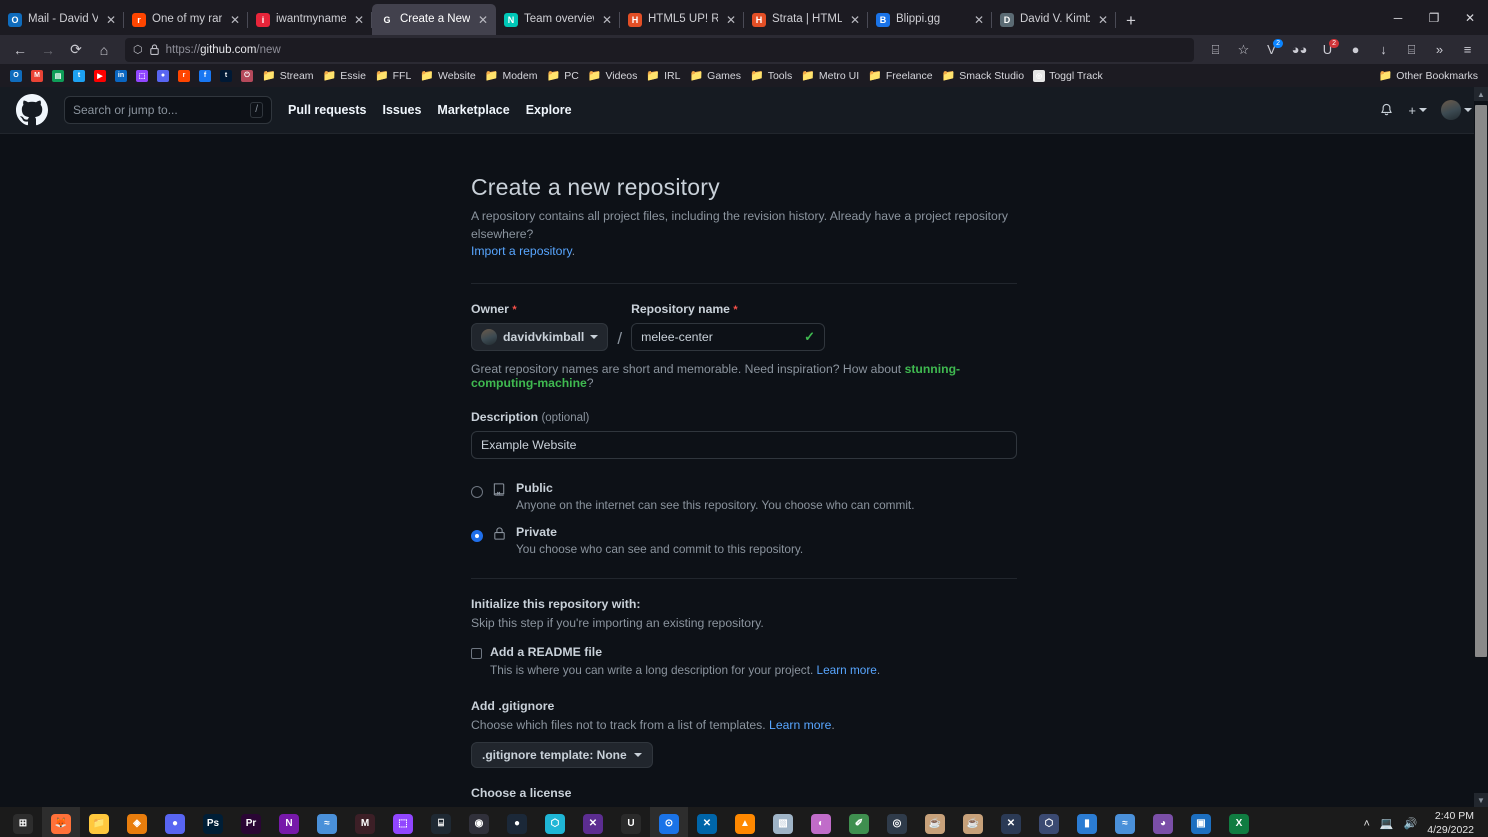  What do you see at coordinates (744, 652) in the screenshot?
I see `readme-checkbox-row: Add a README file` at bounding box center [744, 652].